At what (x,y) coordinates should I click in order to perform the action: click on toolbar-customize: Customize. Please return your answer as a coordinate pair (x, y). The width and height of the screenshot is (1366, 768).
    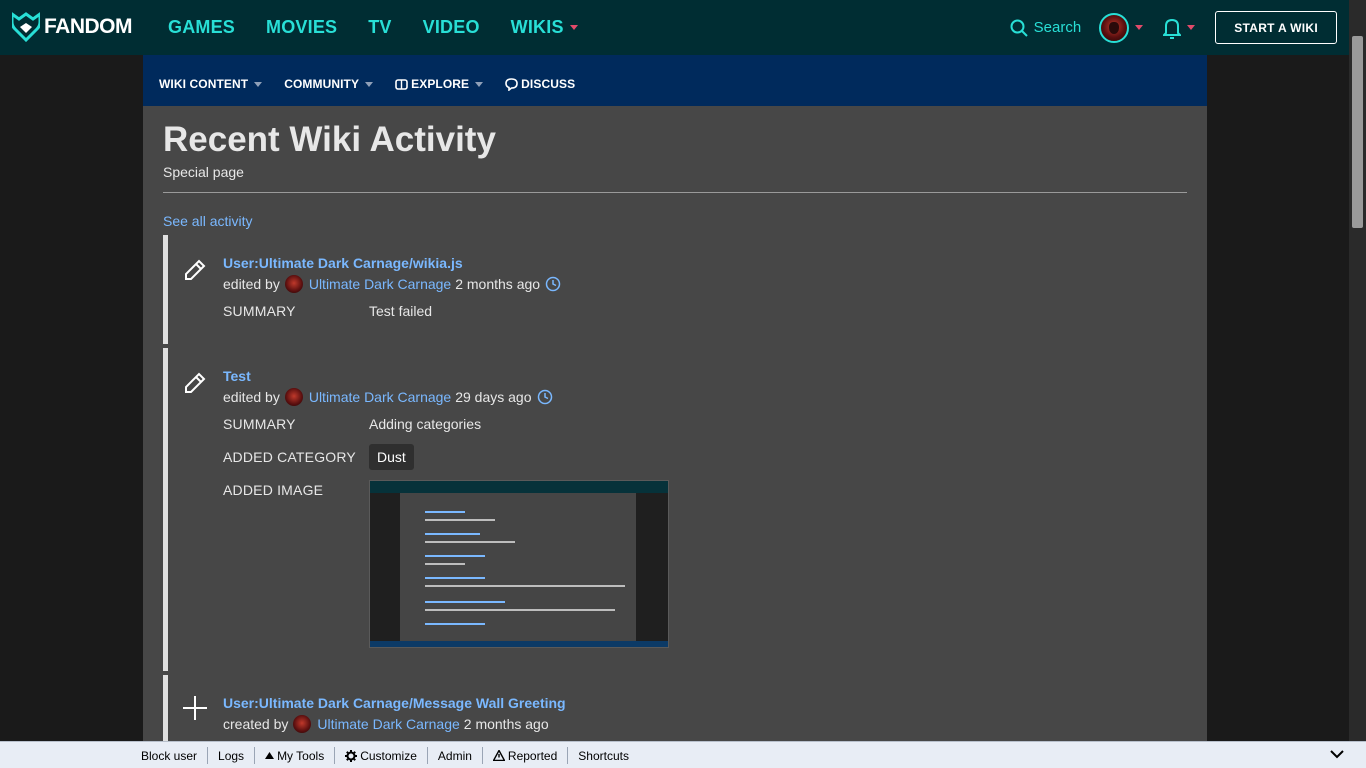
    Looking at the image, I should click on (381, 755).